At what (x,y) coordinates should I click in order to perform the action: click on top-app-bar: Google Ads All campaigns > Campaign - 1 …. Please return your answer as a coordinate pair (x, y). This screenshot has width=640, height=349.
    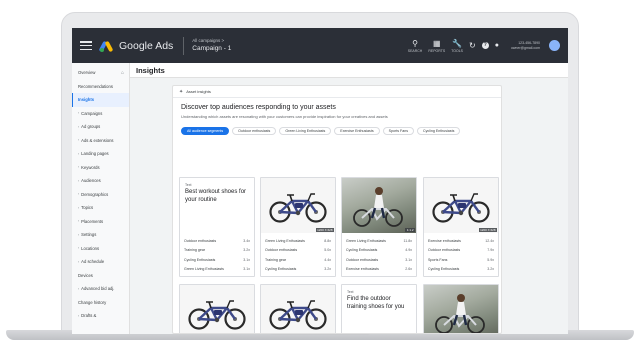
    Looking at the image, I should click on (320, 45).